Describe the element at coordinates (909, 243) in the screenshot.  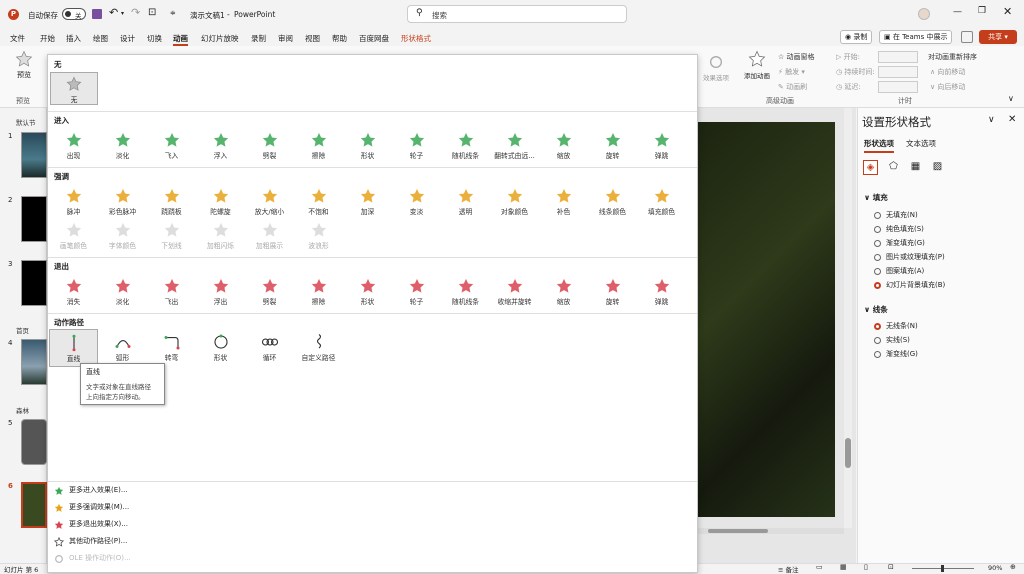
I see `fill-option-gradient: 渐变填充(G)` at that location.